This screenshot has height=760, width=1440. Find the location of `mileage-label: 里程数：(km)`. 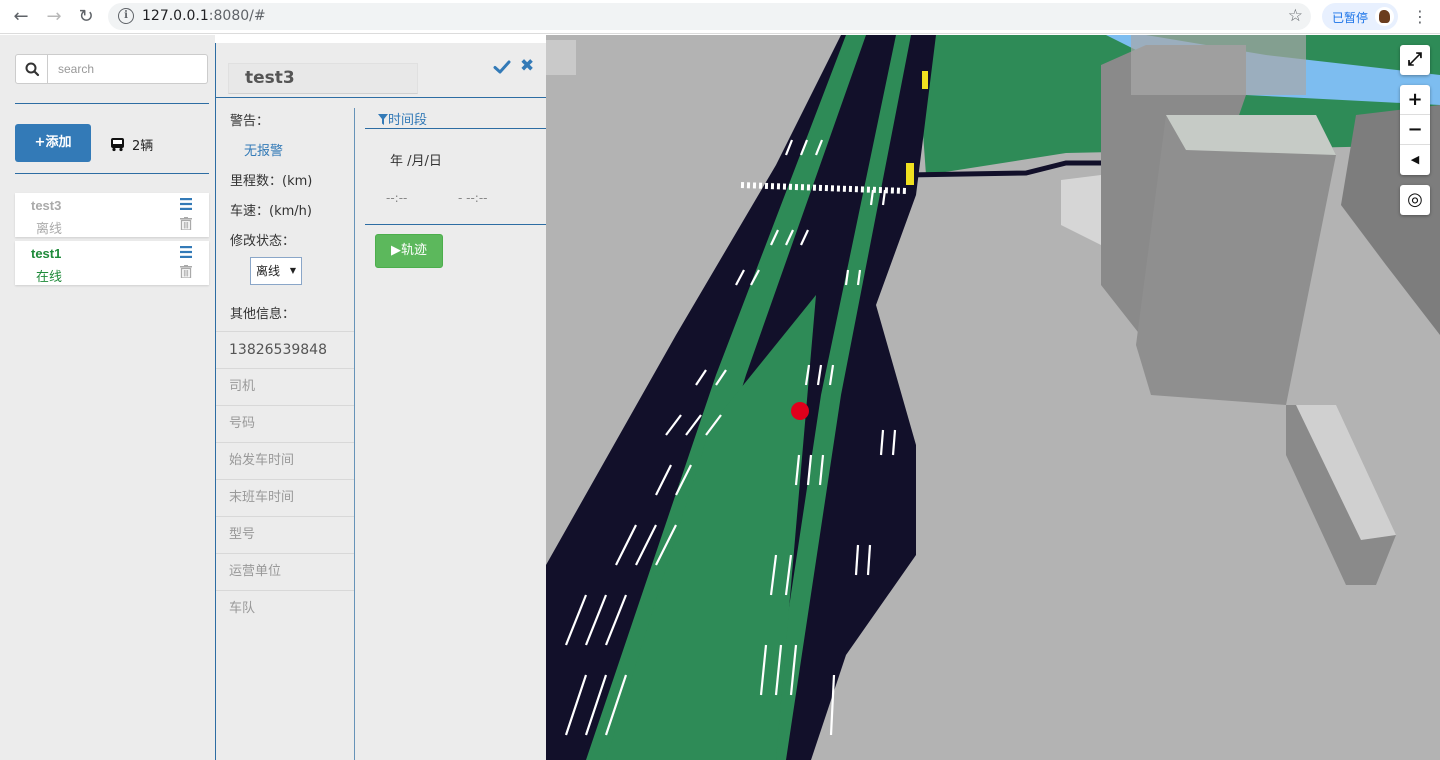

mileage-label: 里程数：(km) is located at coordinates (271, 181).